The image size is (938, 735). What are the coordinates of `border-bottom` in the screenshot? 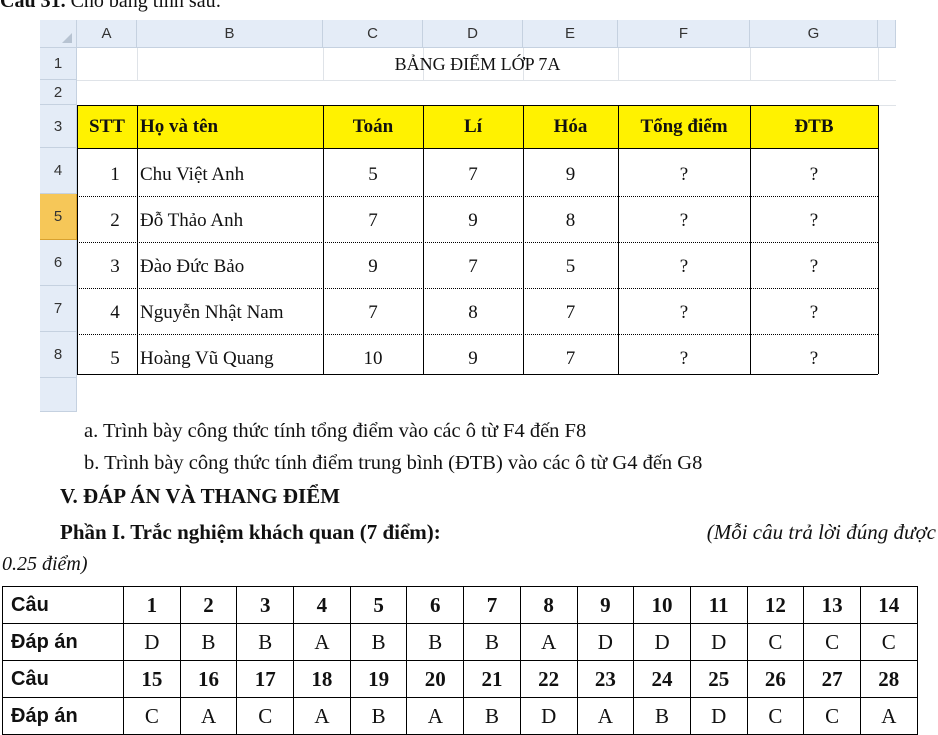 It's located at (477, 374).